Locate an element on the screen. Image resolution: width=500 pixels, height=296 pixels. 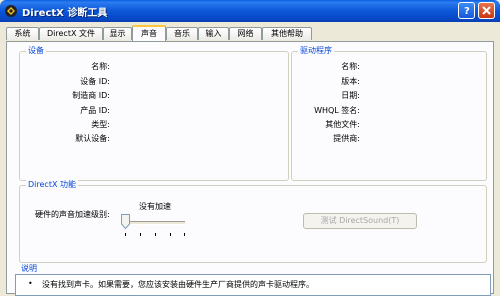
device-name-label: 名称: is located at coordinates (100, 66).